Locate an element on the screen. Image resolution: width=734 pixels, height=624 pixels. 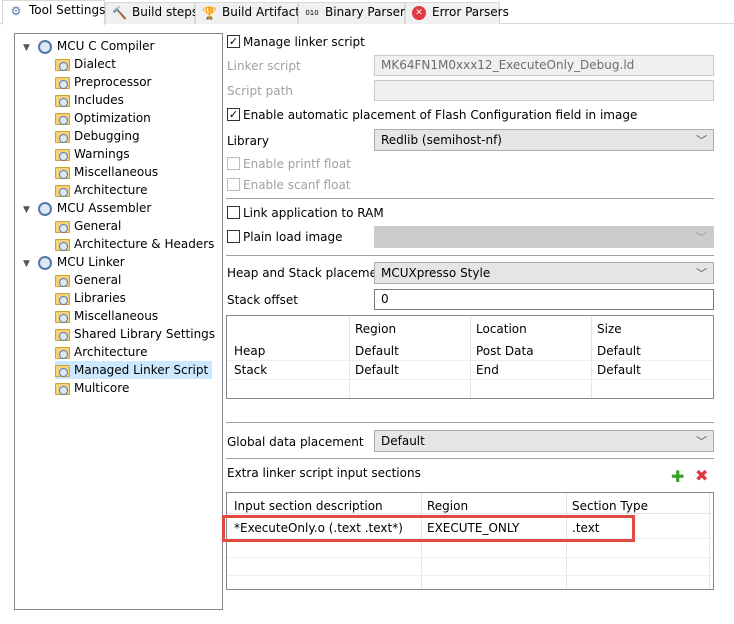
table-cell: Post Data is located at coordinates (505, 351).